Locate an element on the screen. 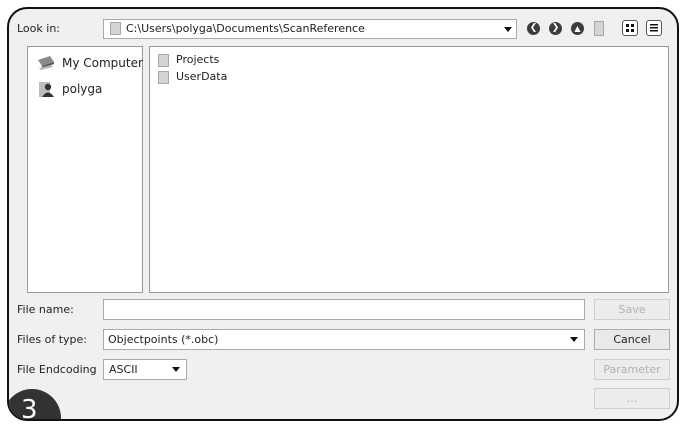 This screenshot has height=428, width=688. forward-button: ❯ is located at coordinates (555, 28).